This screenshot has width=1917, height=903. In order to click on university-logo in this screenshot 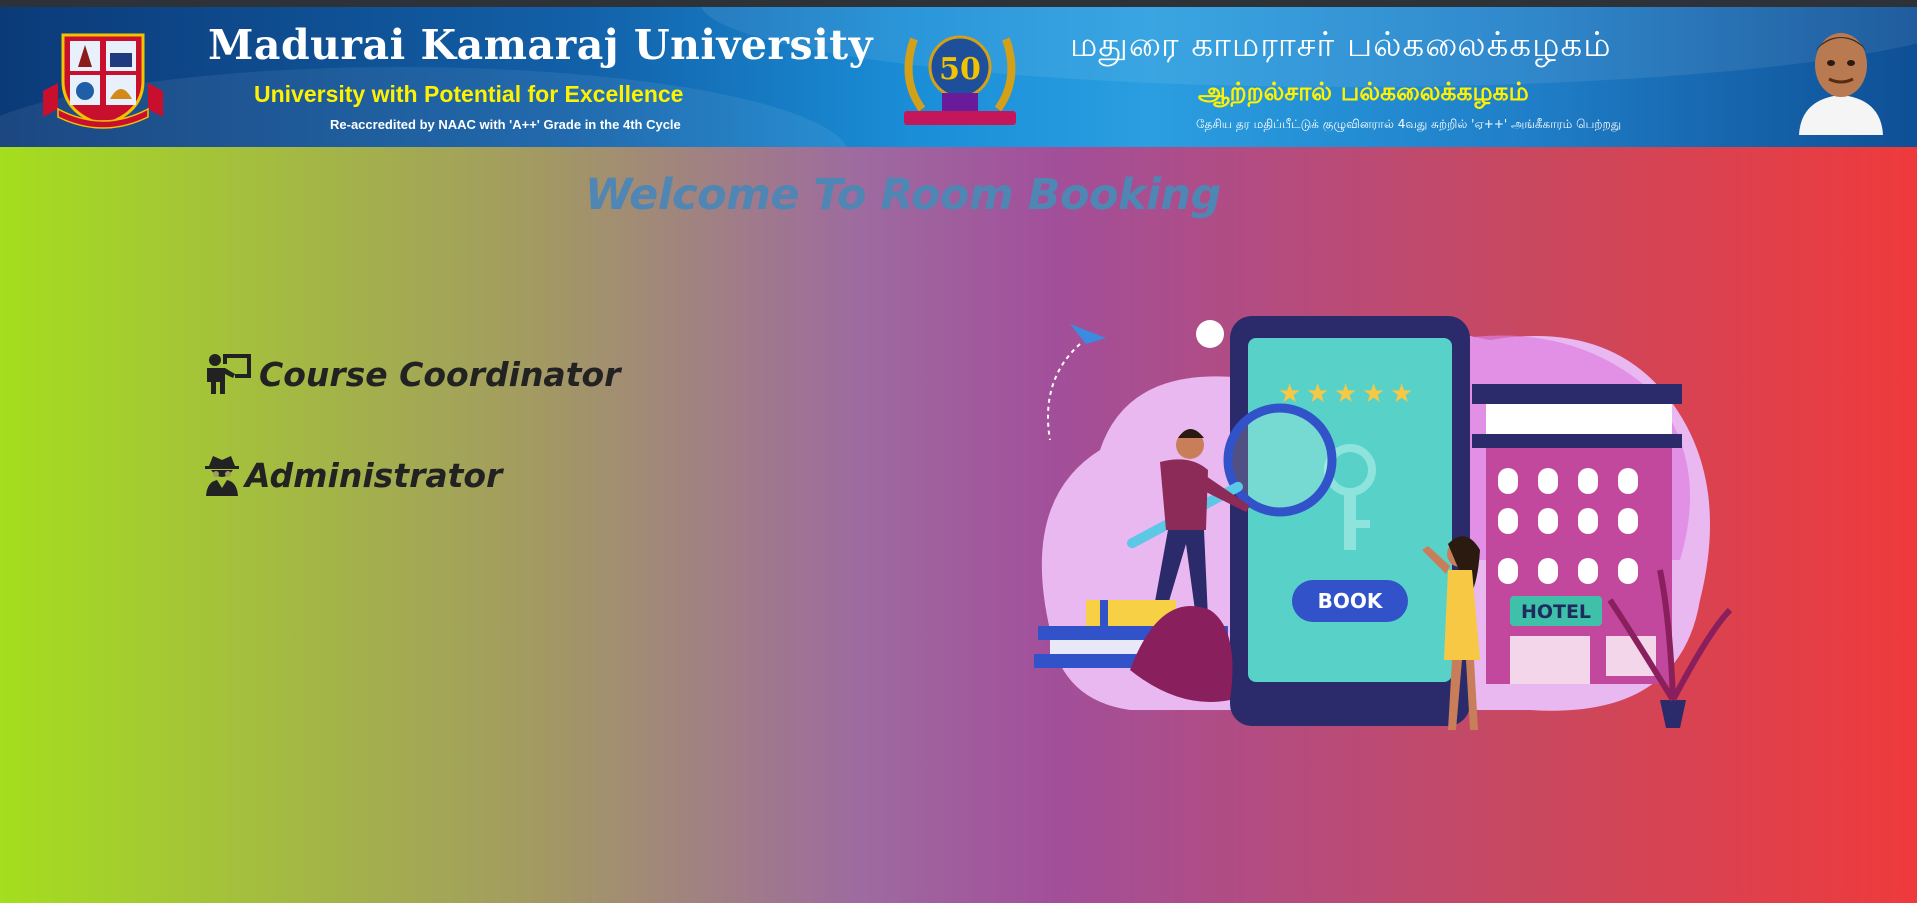, I will do `click(103, 81)`.